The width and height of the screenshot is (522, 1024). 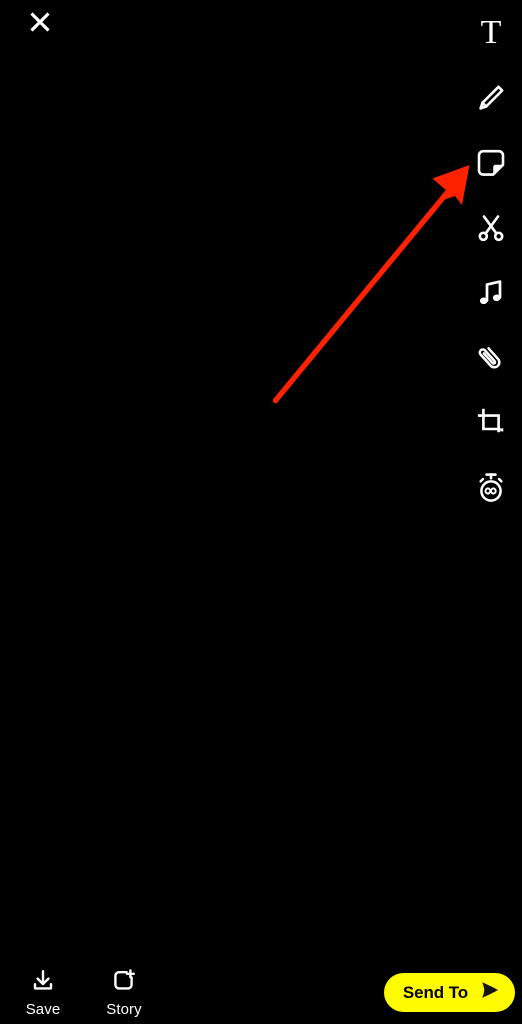 I want to click on crop-icon, so click(x=491, y=423).